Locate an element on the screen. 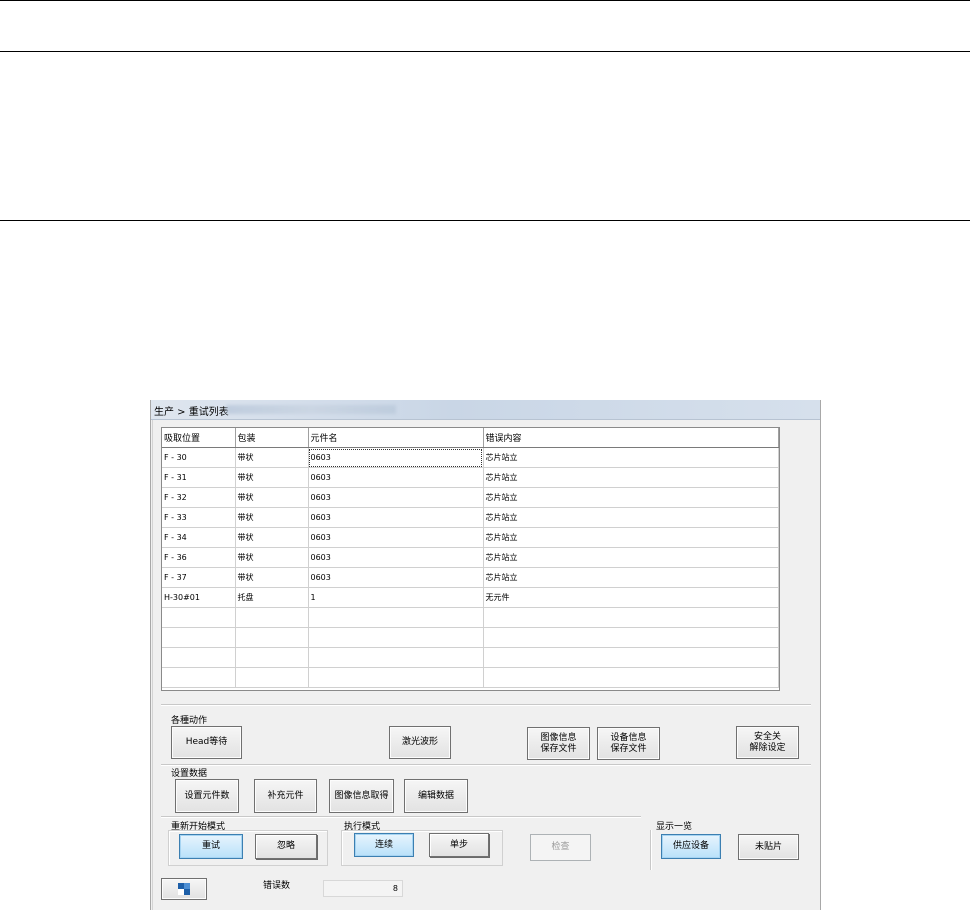 This screenshot has width=970, height=910. title-blur is located at coordinates (311, 409).